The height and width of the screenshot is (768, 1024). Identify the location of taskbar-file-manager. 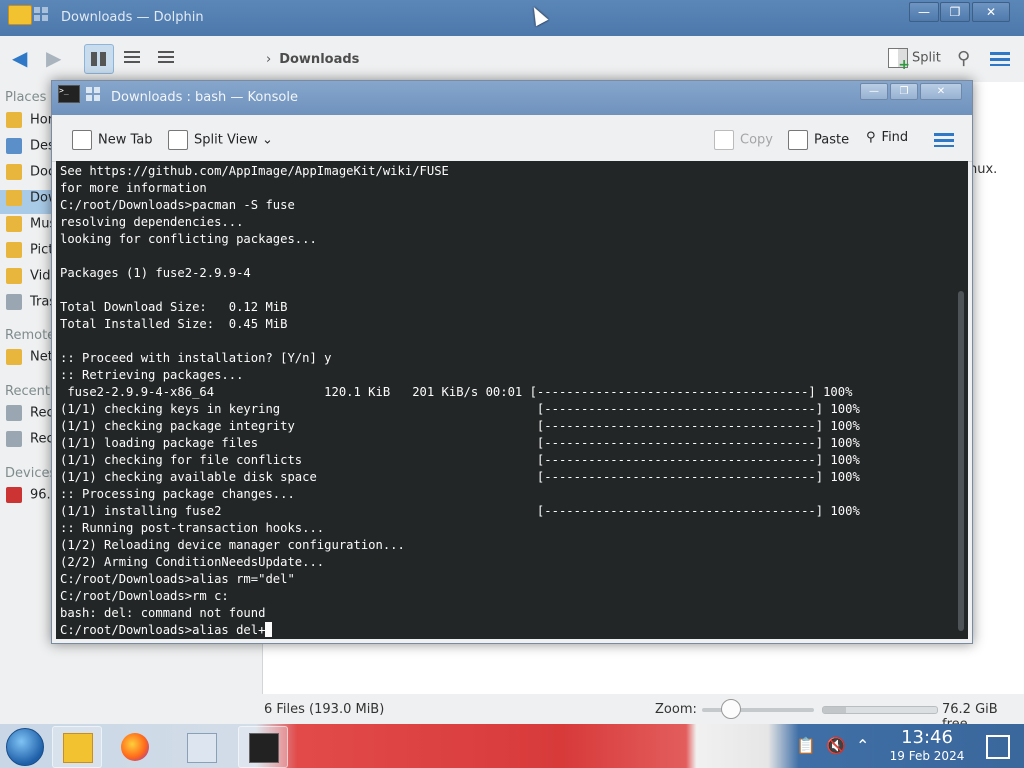
(77, 747).